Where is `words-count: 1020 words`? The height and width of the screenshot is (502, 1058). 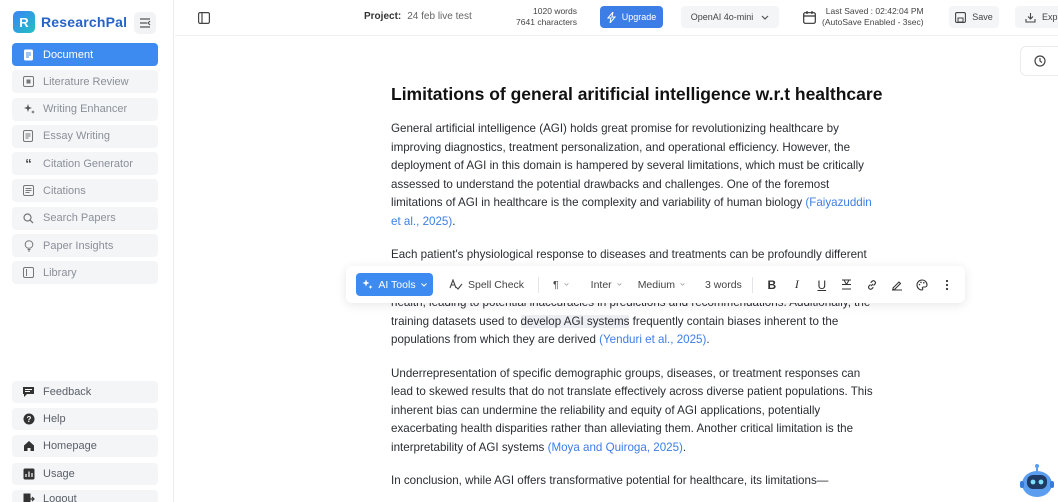
words-count: 1020 words is located at coordinates (555, 11).